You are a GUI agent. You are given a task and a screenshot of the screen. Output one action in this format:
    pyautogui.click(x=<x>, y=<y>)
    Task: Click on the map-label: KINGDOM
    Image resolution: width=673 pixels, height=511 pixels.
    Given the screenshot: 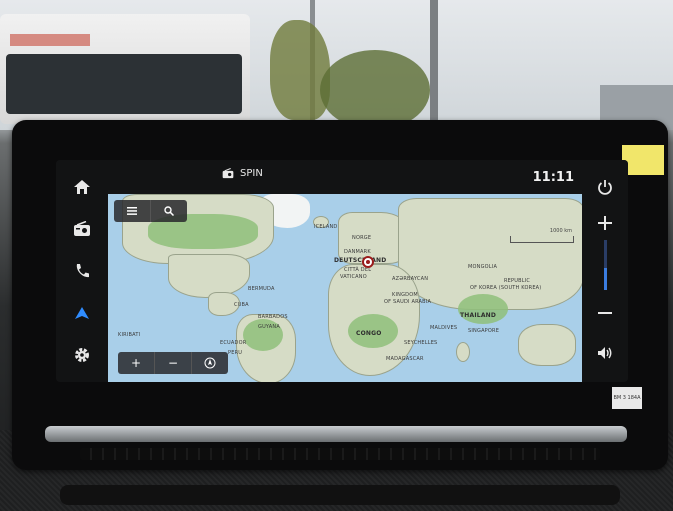 What is the action you would take?
    pyautogui.click(x=405, y=295)
    